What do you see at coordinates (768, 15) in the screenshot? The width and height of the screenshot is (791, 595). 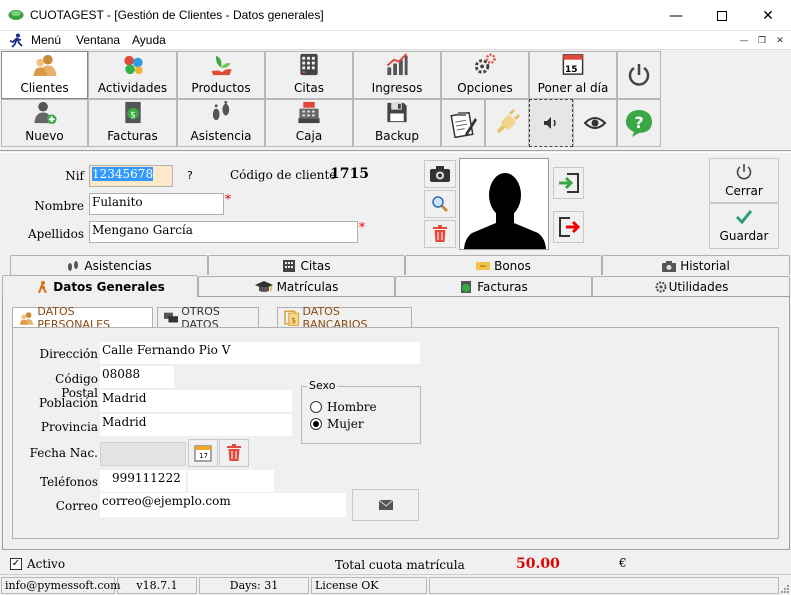 I see `close-window-button: ✕` at bounding box center [768, 15].